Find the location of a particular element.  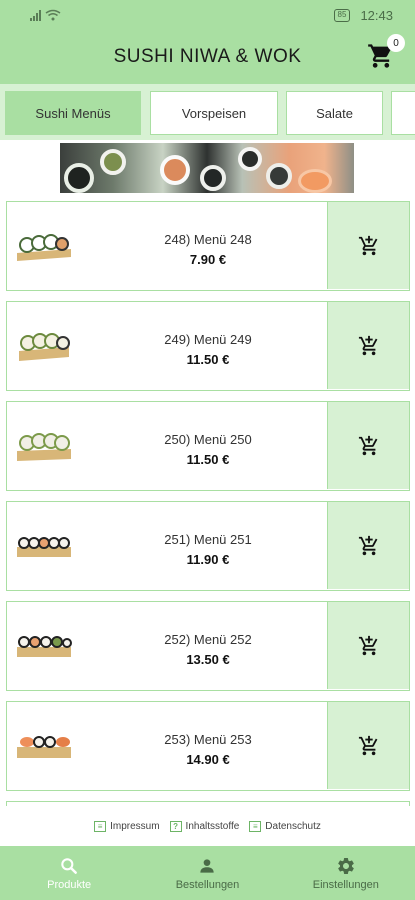

app-header: SUSHI NIWA & WOK 0 is located at coordinates (207, 57).